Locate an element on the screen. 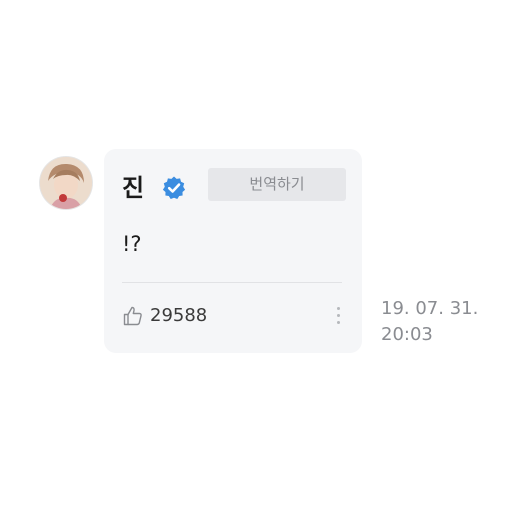  comment-text: !? is located at coordinates (132, 244).